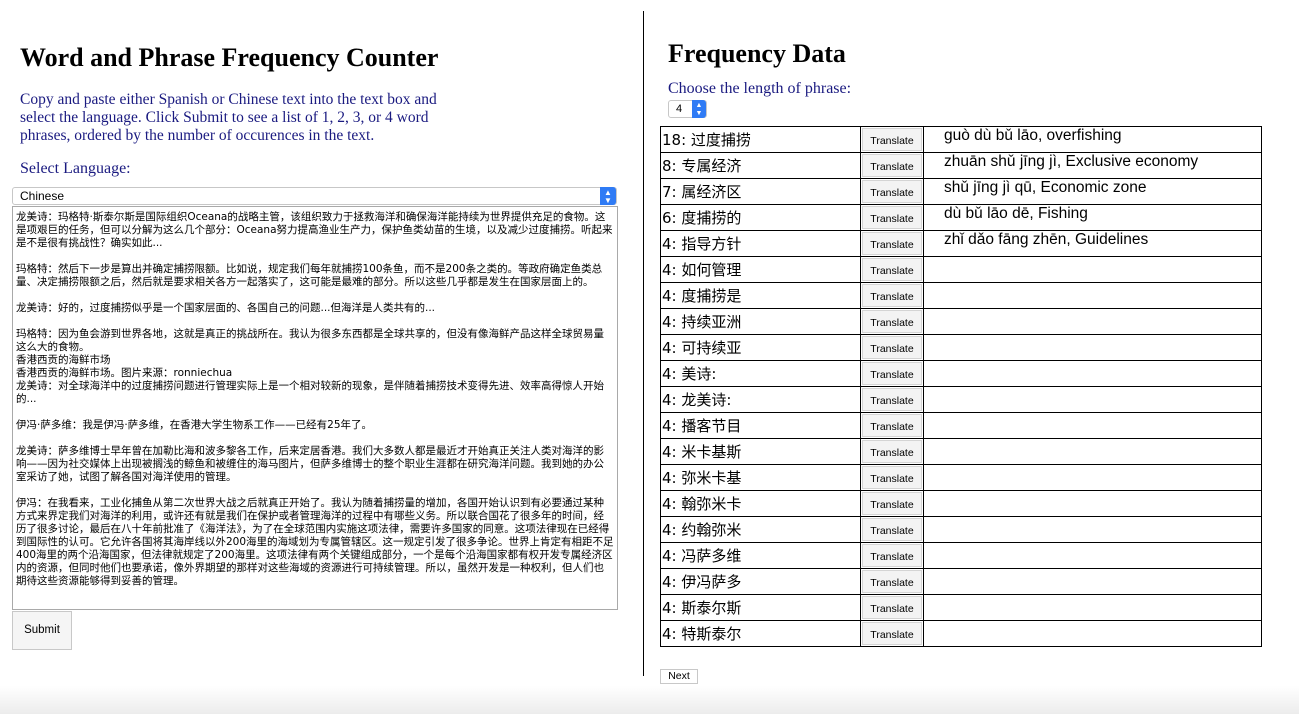 The height and width of the screenshot is (714, 1299). What do you see at coordinates (760, 295) in the screenshot?
I see `phrase-count-cell: 4: 度捕捞是` at bounding box center [760, 295].